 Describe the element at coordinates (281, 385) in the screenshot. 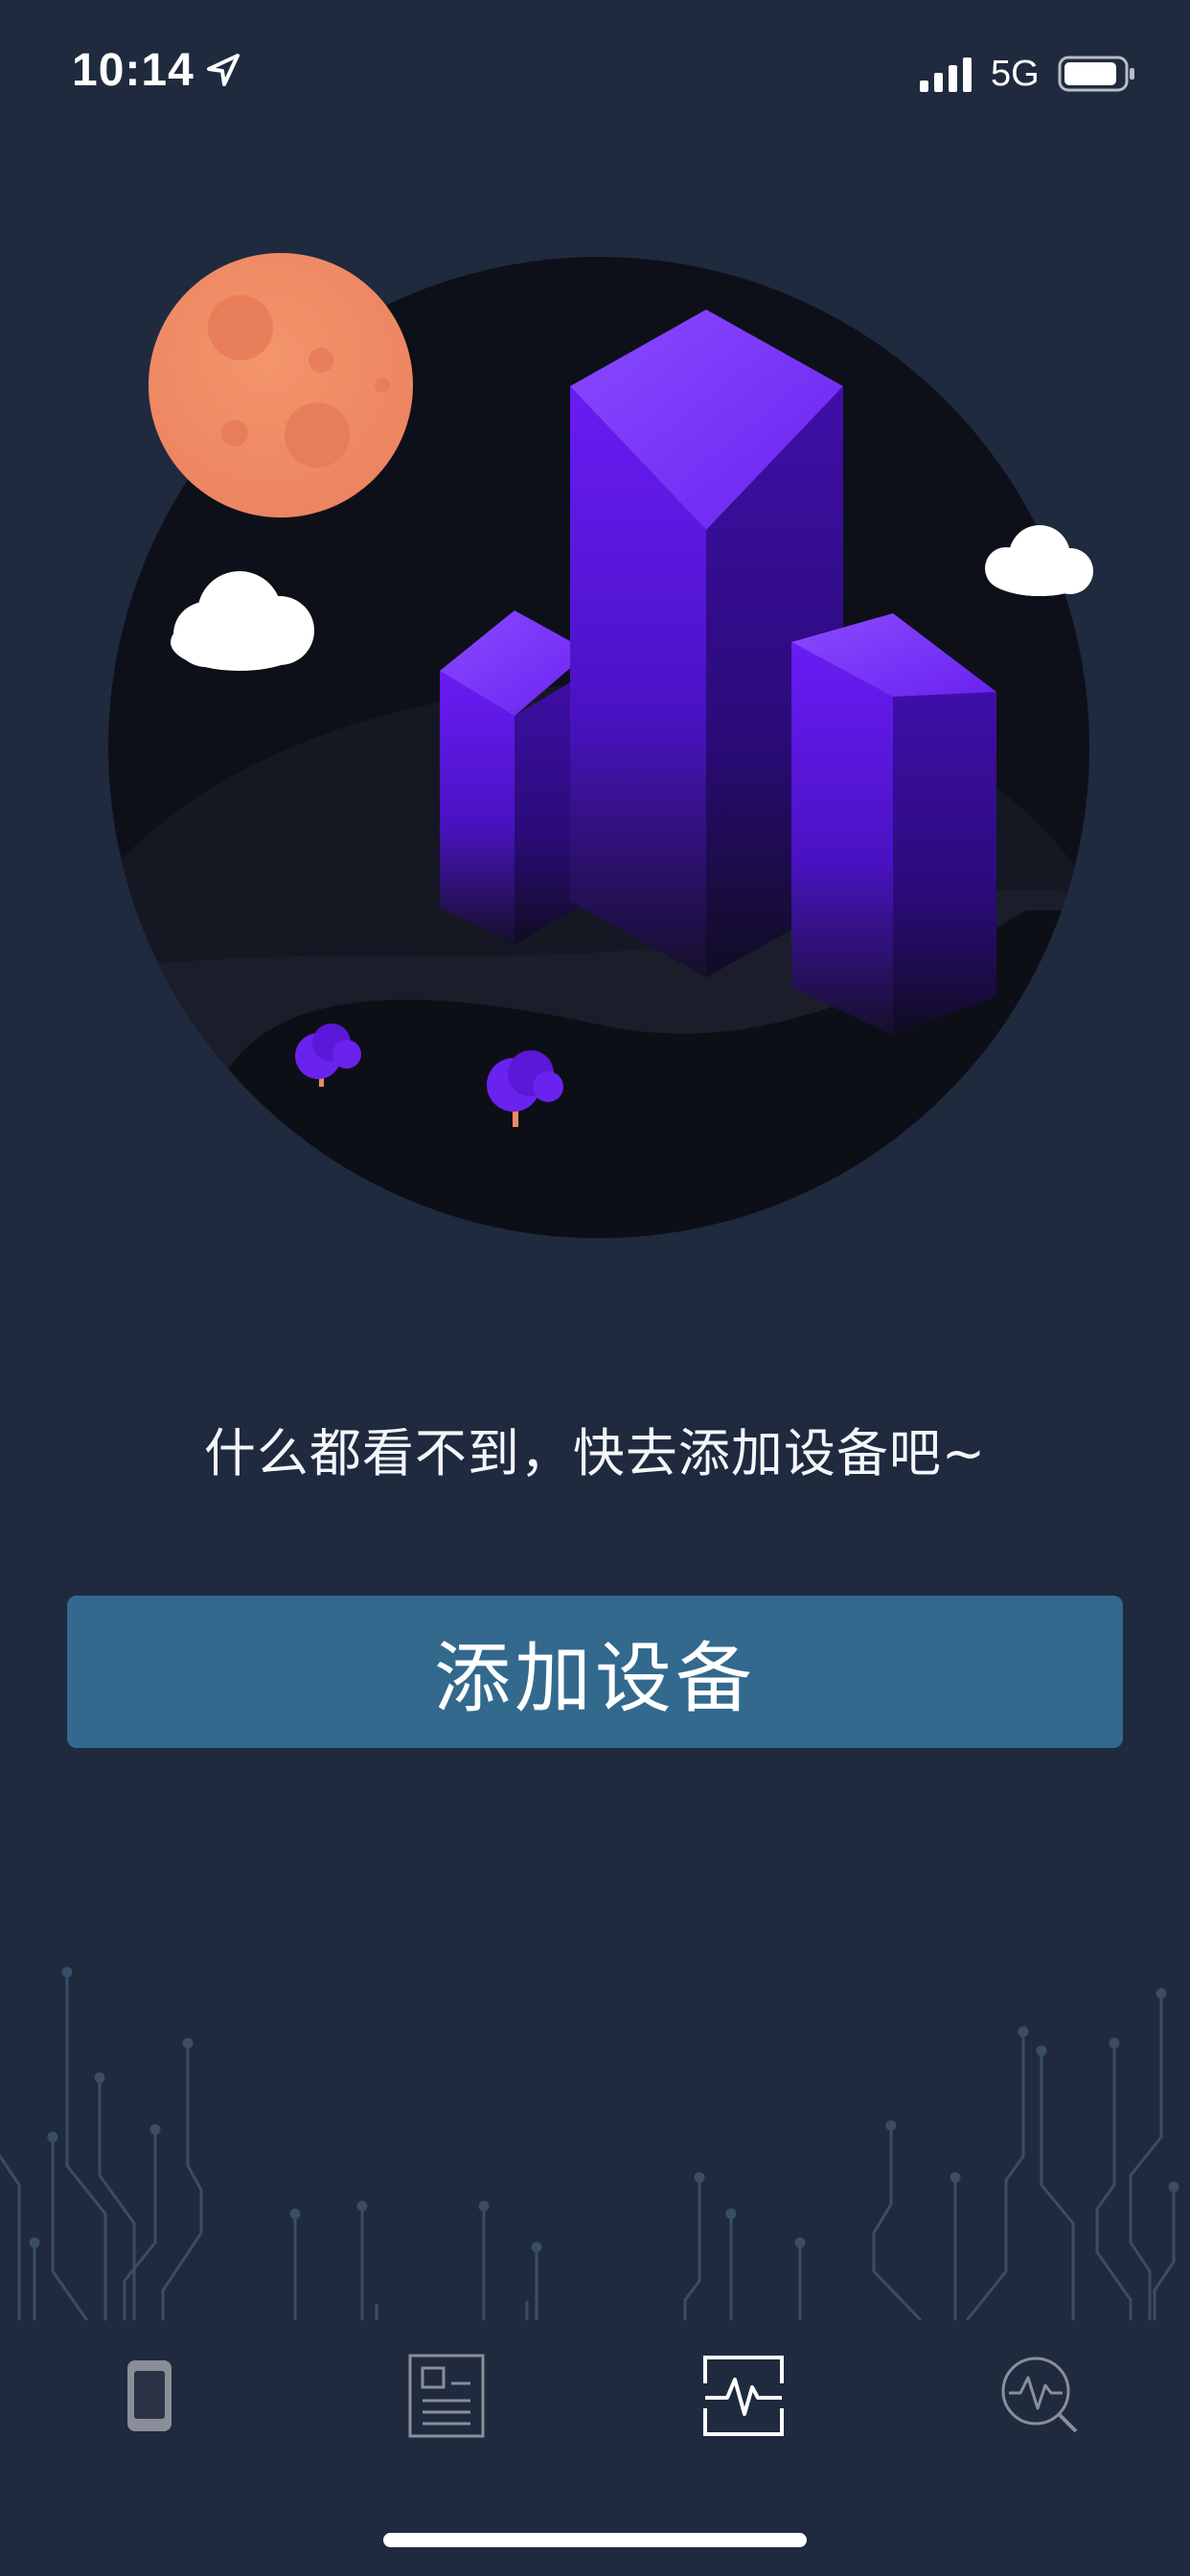

I see `moon` at that location.